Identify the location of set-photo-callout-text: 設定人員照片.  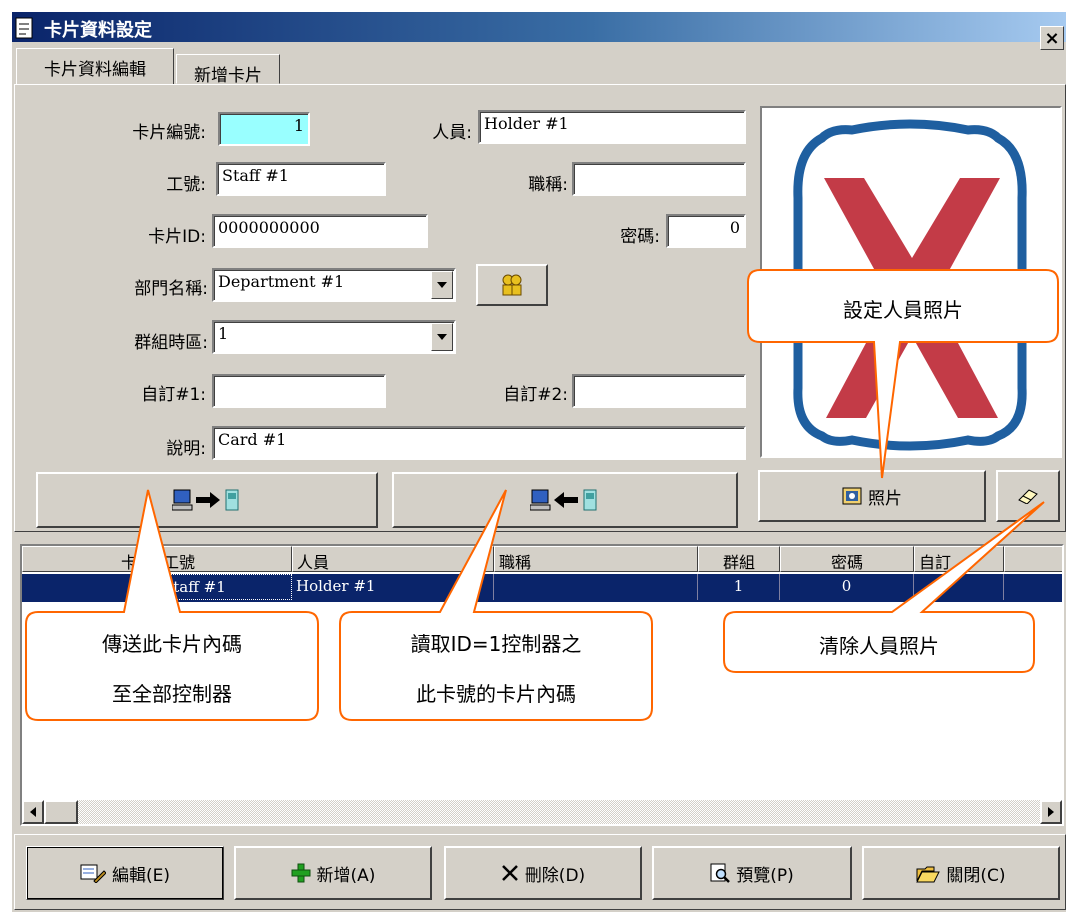
(903, 310).